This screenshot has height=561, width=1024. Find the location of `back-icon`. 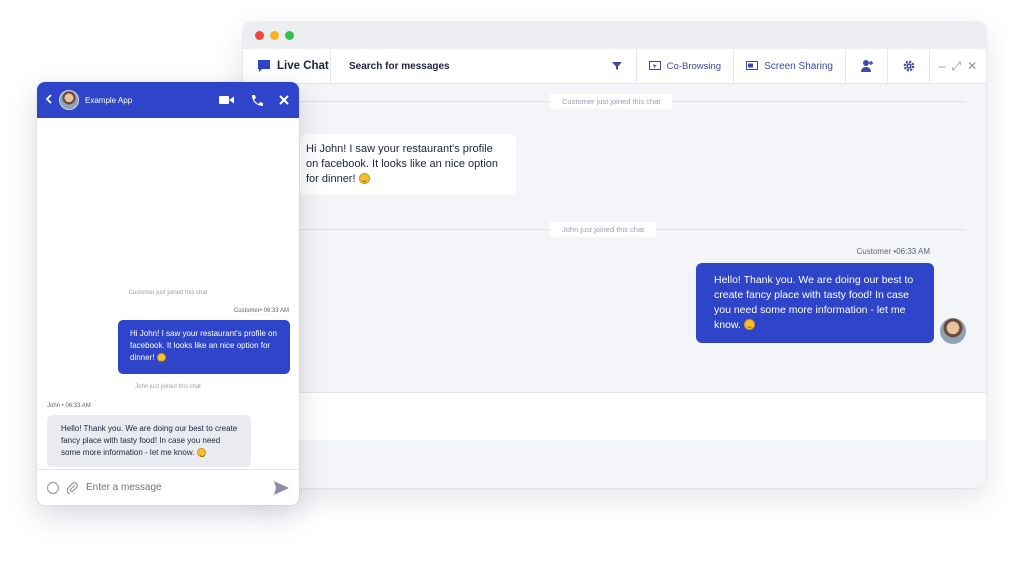

back-icon is located at coordinates (51, 100).